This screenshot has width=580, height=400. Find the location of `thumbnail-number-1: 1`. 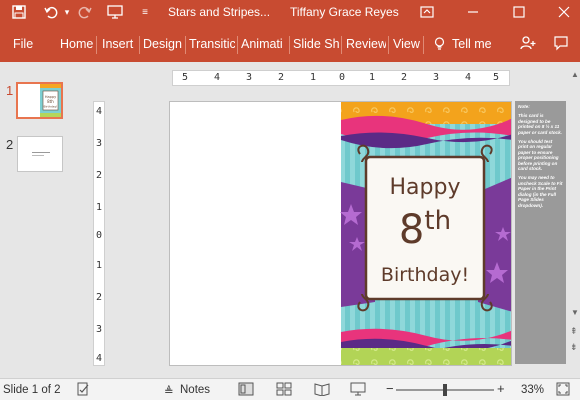

thumbnail-number-1: 1 is located at coordinates (10, 90).